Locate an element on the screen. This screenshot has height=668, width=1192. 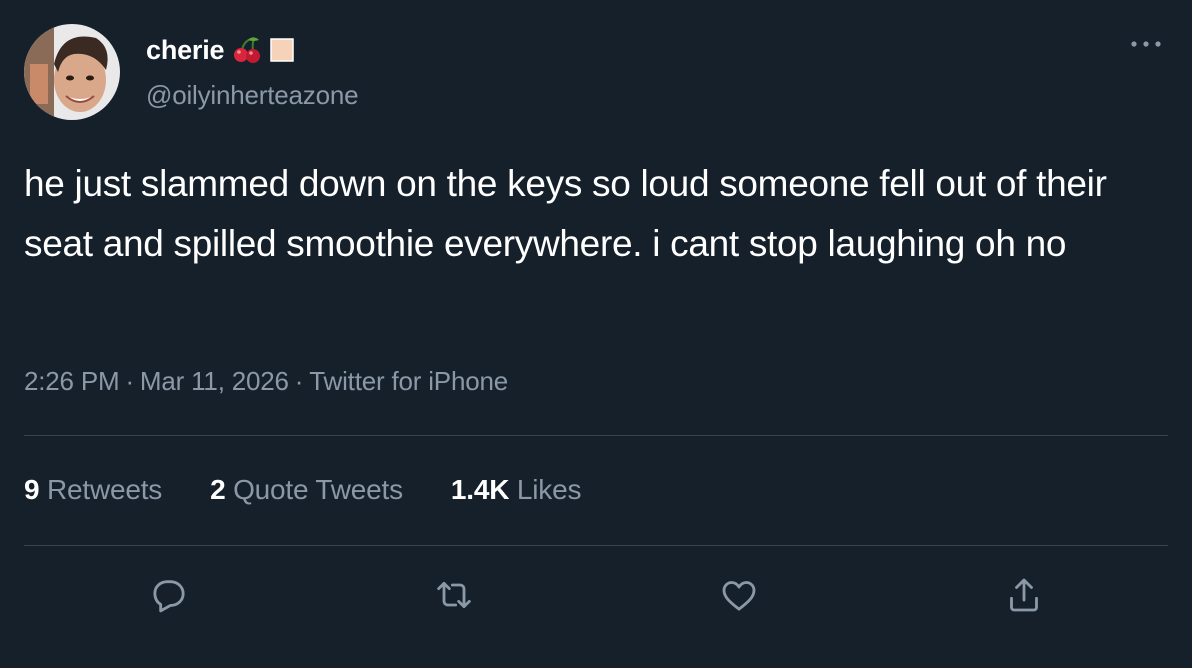
likes-stat: 1.4K Likes is located at coordinates (516, 490).